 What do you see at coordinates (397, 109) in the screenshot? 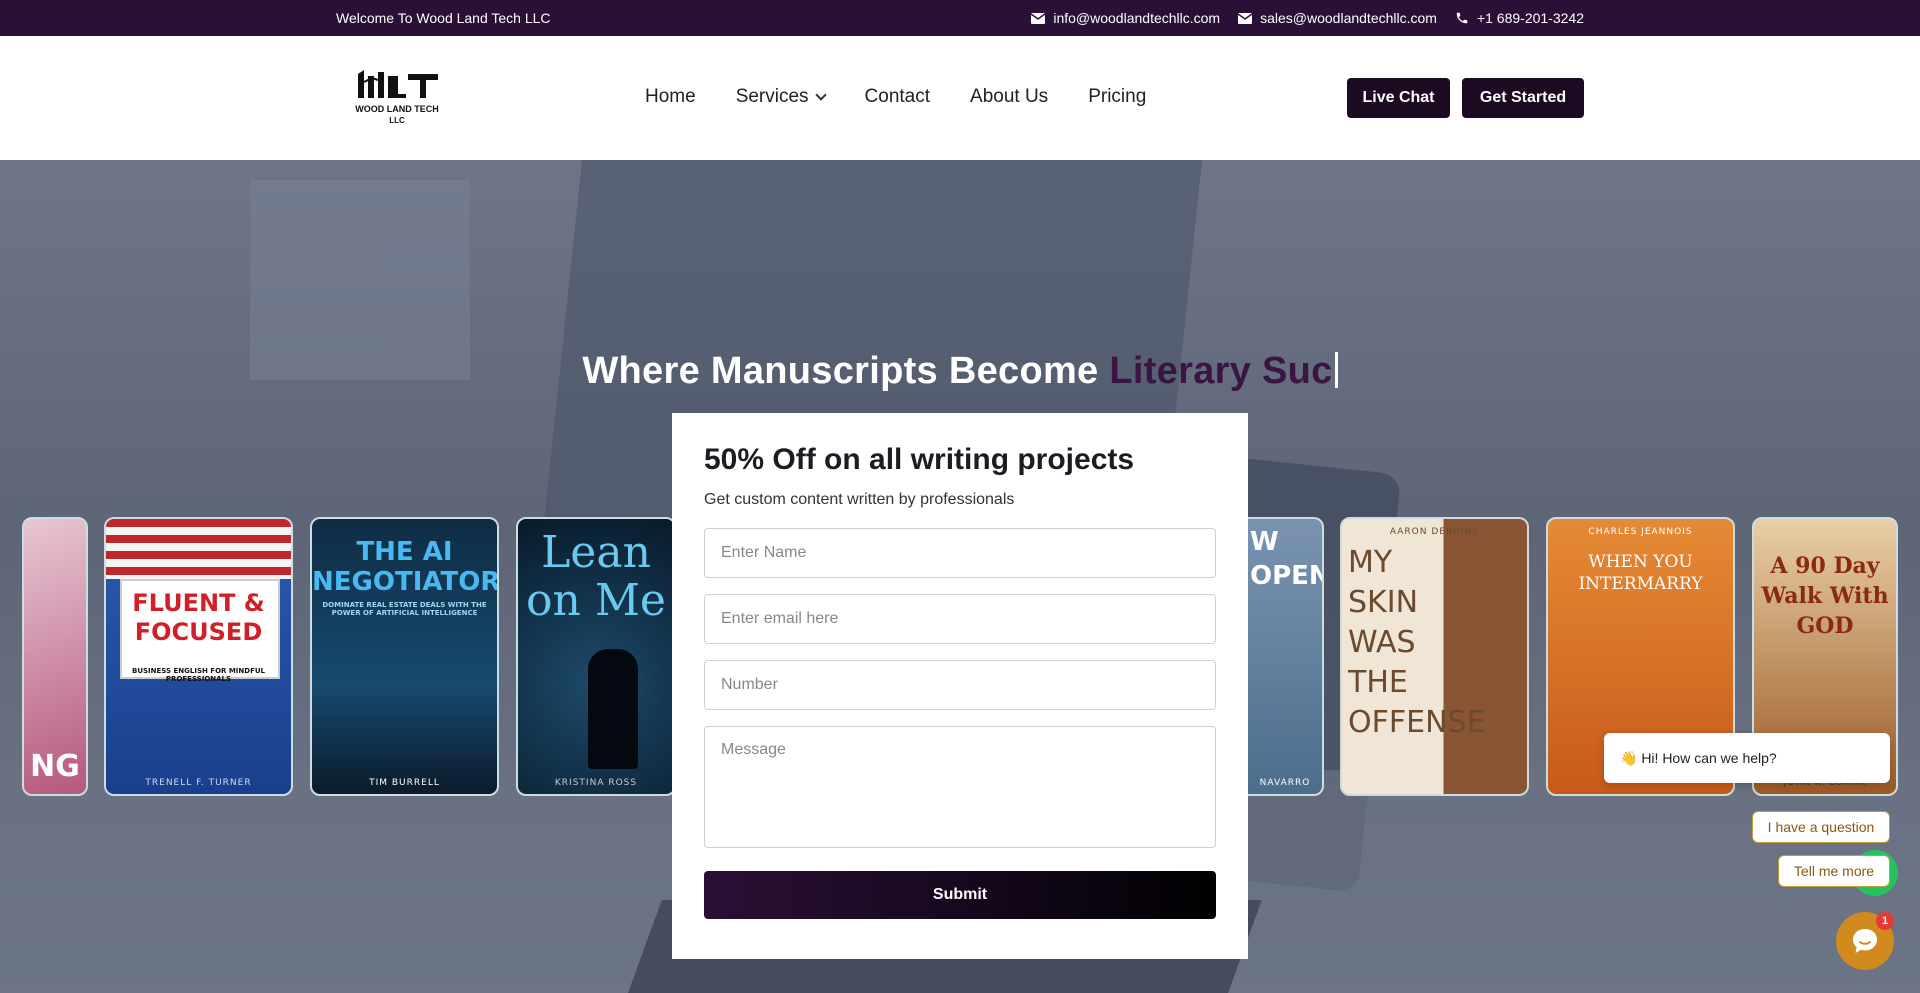
I see `svg-text: WOOD LAND TECH` at bounding box center [397, 109].